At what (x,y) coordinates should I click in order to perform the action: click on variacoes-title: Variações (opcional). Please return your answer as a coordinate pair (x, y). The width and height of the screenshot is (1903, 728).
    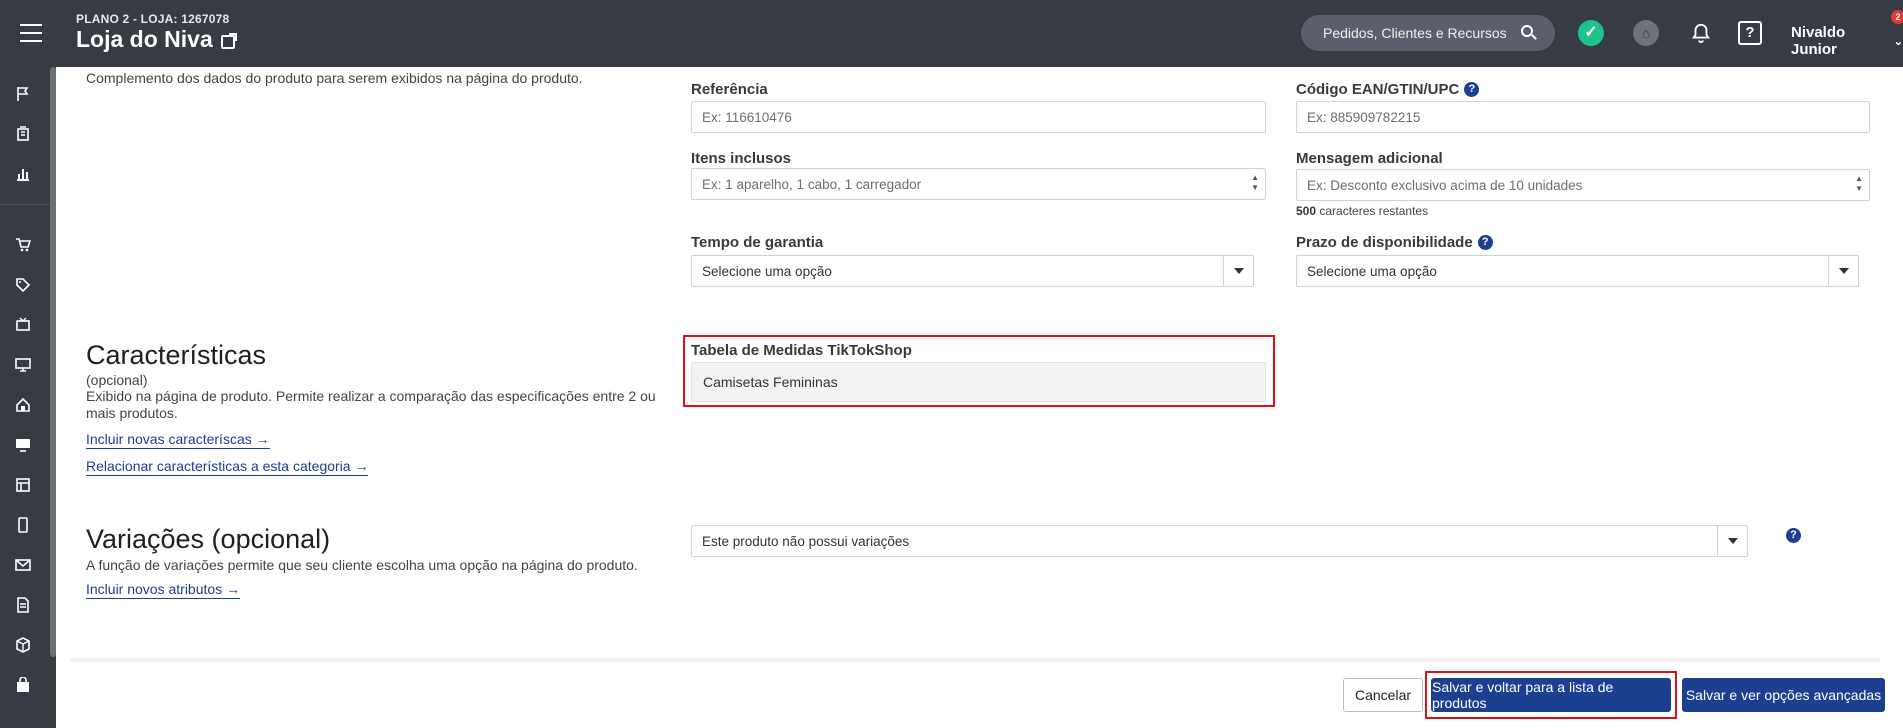
    Looking at the image, I should click on (208, 539).